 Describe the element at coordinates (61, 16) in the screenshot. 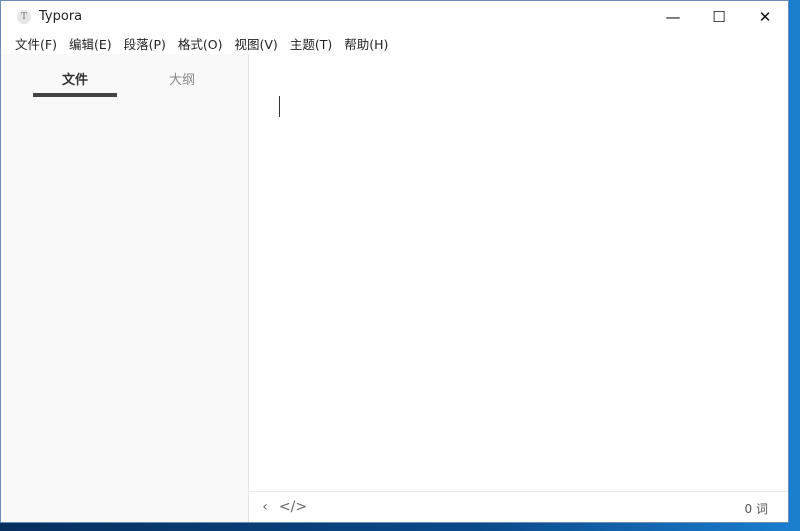

I see `window-title: Typora` at that location.